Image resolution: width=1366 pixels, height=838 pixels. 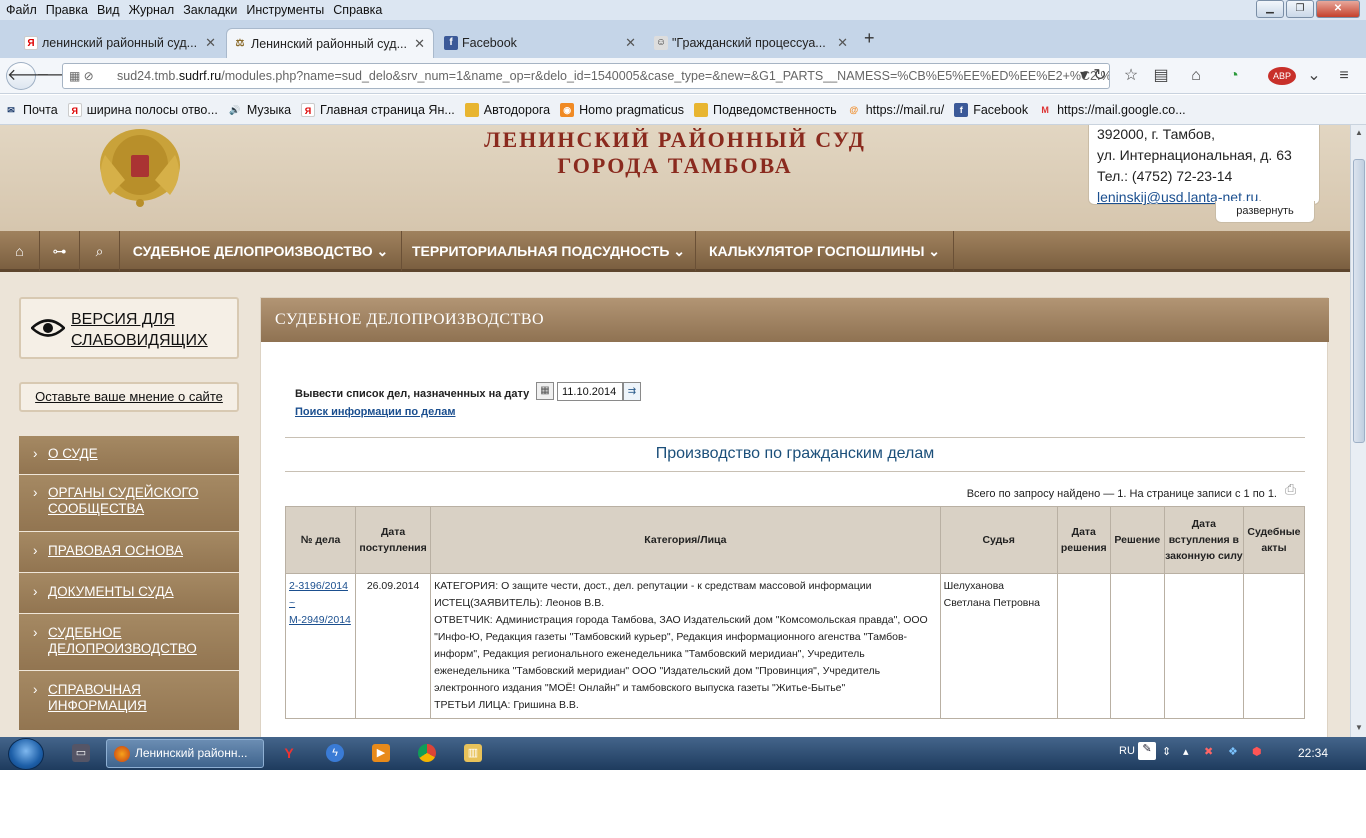 What do you see at coordinates (21, 10) in the screenshot?
I see `menu-file: Файл` at bounding box center [21, 10].